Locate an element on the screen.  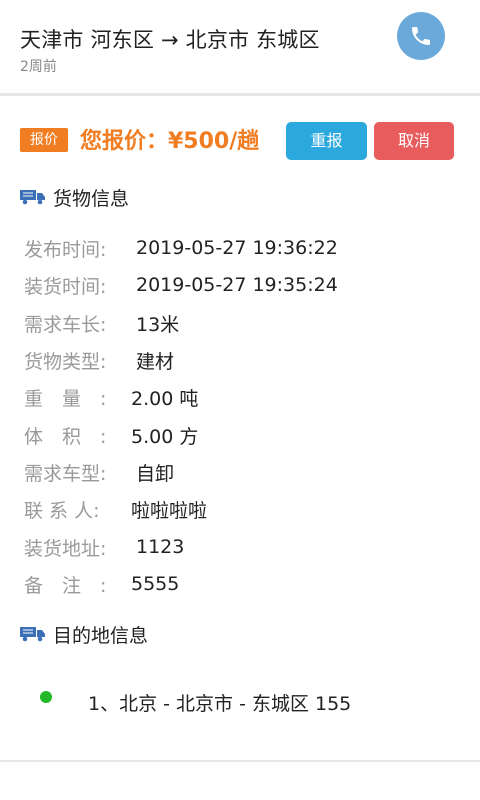
info-row-contact: 联 系 人: 啦啦啦啦 is located at coordinates (115, 509).